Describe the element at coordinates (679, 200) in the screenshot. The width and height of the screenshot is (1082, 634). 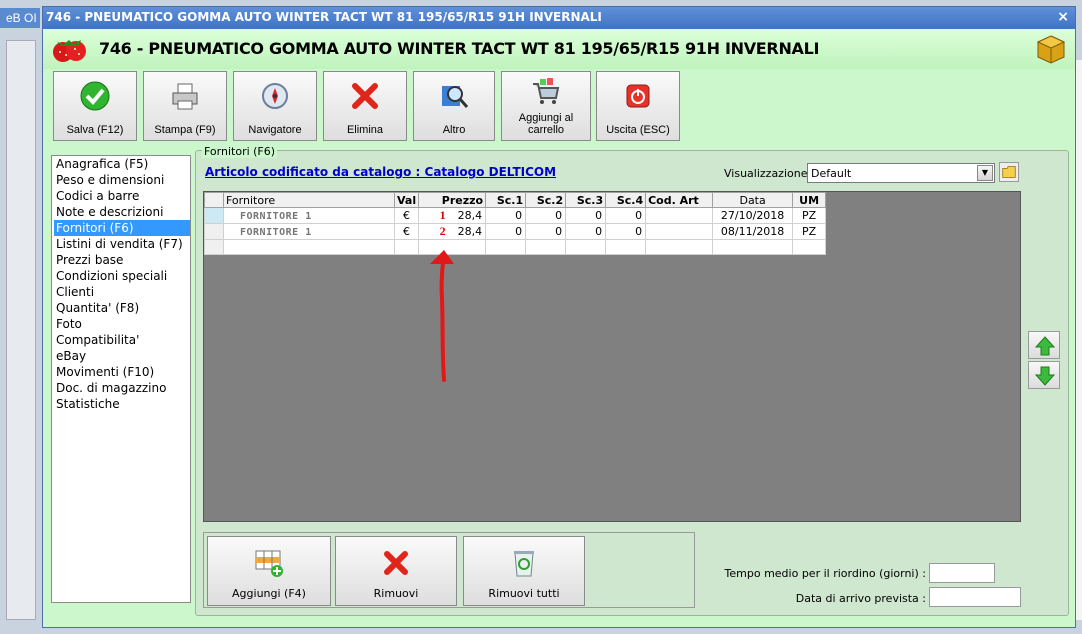
I see `column-header-cod-art: Cod. Art` at that location.